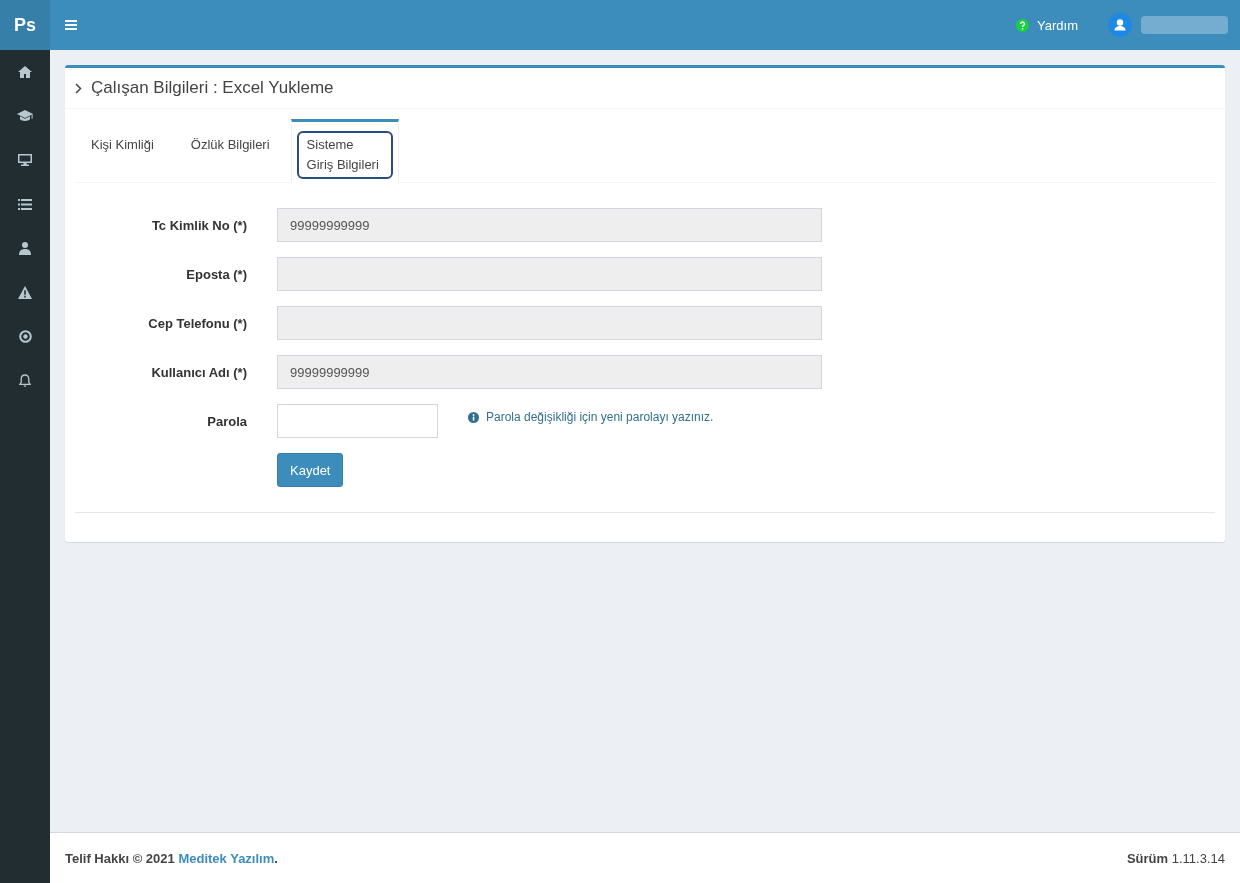 The image size is (1240, 883). What do you see at coordinates (25, 336) in the screenshot?
I see `target-icon` at bounding box center [25, 336].